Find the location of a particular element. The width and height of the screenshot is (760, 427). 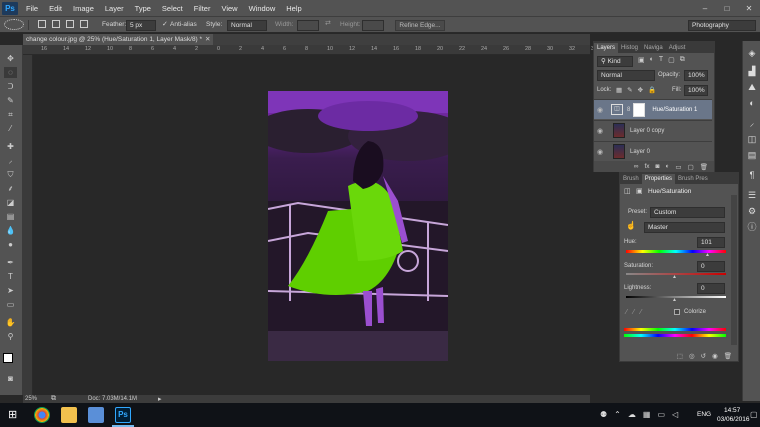

new-adjustment-icon: ◐ is located at coordinates (667, 166).